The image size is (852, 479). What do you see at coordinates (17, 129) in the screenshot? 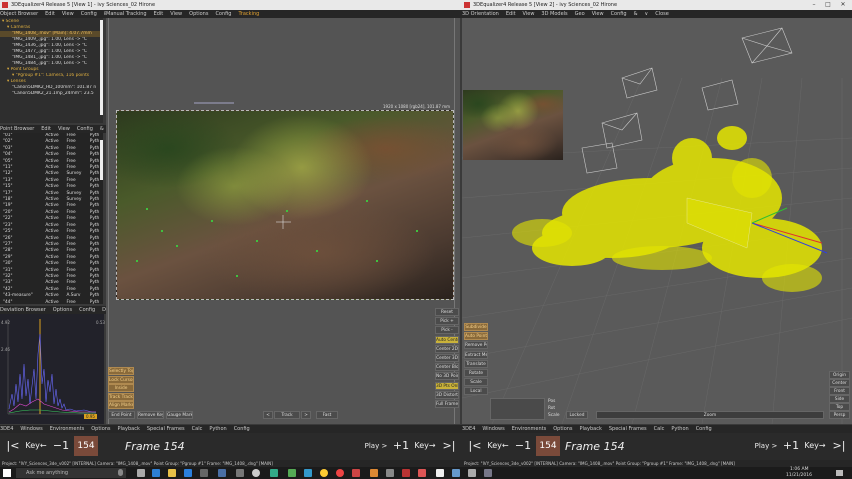
I see `menu-item-point-browser: Point Browser` at bounding box center [17, 129].